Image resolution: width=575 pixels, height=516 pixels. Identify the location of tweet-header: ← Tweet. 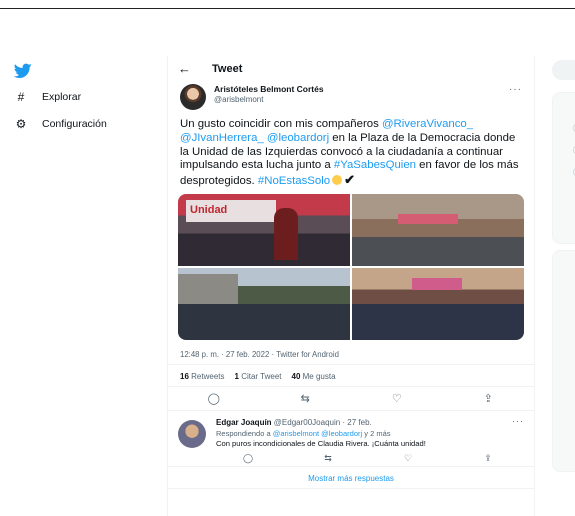
(351, 70).